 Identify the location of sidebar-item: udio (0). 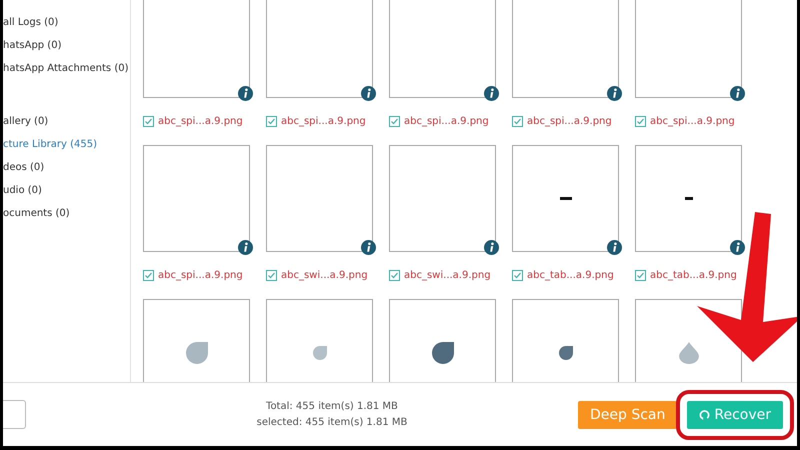
(66, 190).